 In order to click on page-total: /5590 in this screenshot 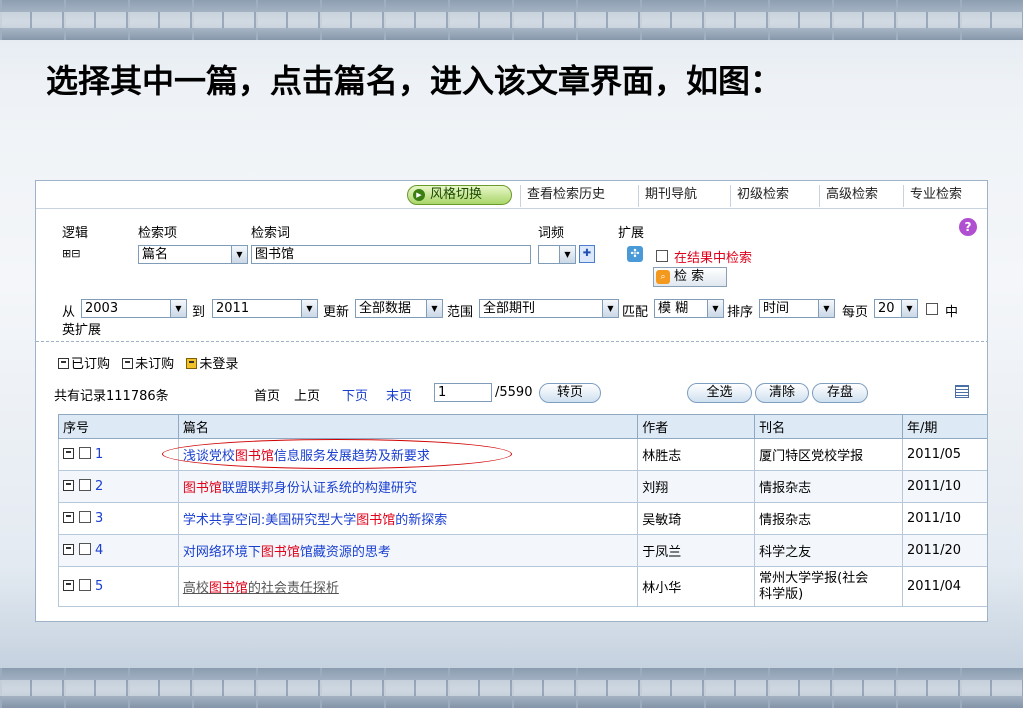, I will do `click(514, 392)`.